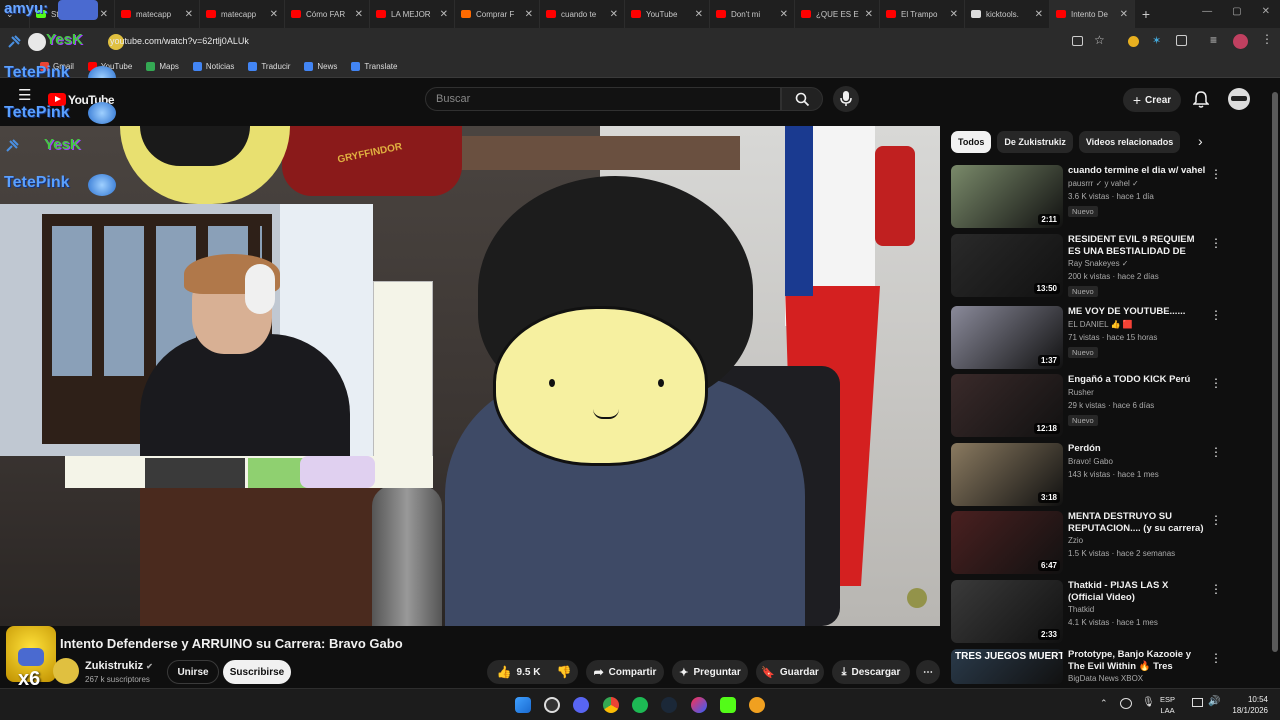 This screenshot has height=720, width=1280. I want to click on bookmark-star-icon: ☆, so click(1099, 40).